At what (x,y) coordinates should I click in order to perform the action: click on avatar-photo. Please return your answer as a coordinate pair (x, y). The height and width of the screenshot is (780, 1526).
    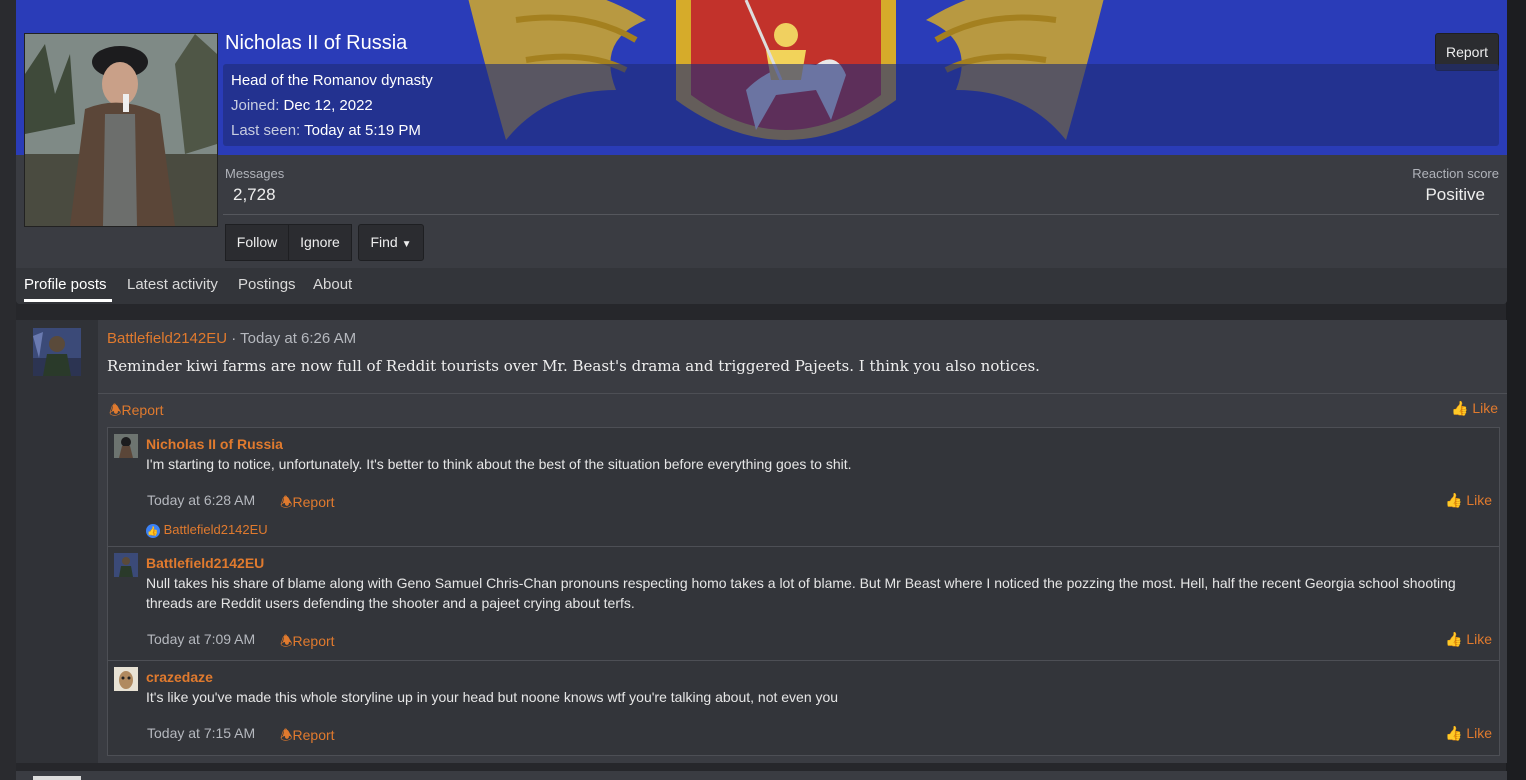
    Looking at the image, I should click on (121, 130).